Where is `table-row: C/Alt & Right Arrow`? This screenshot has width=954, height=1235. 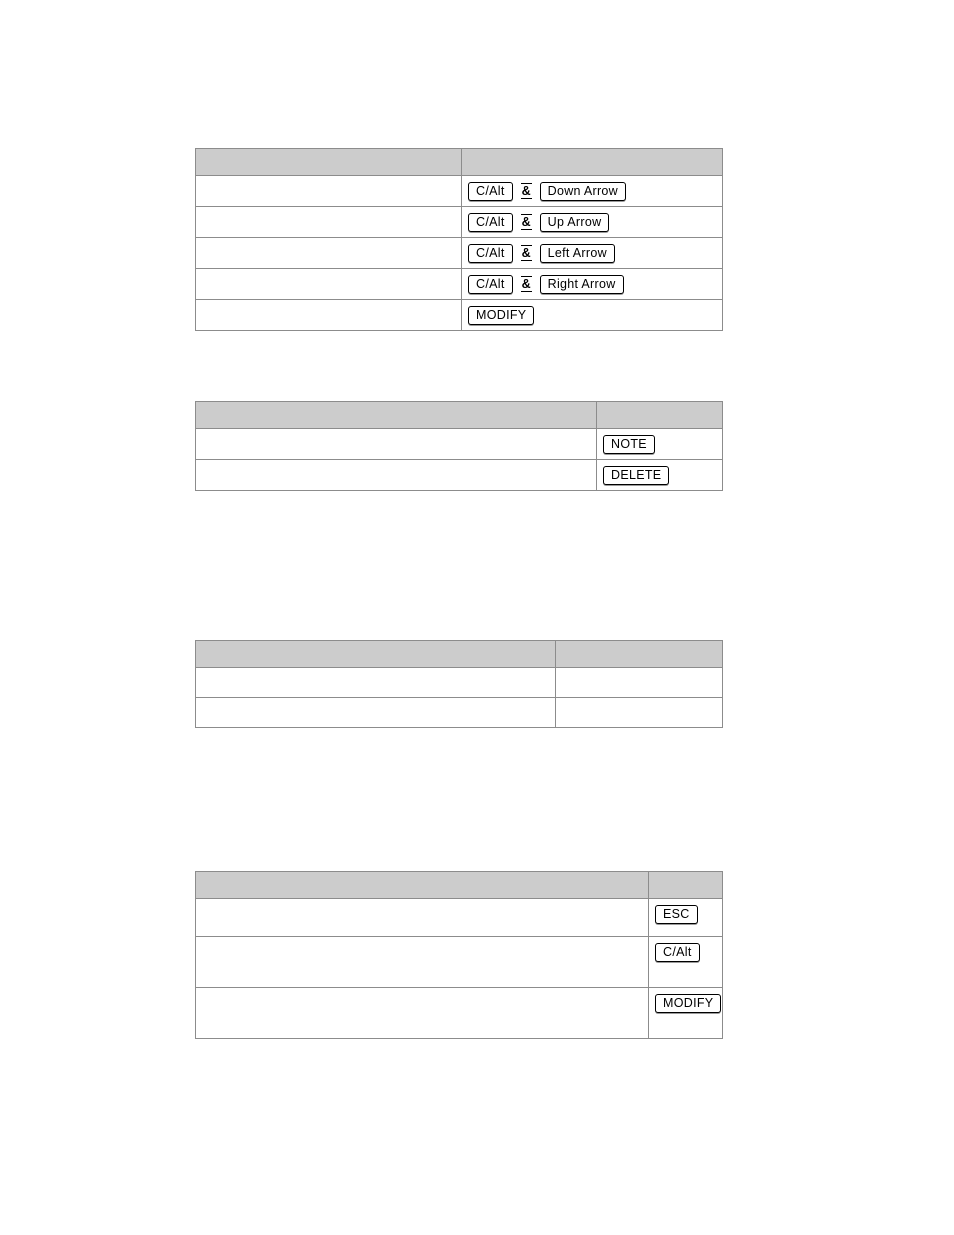 table-row: C/Alt & Right Arrow is located at coordinates (459, 284).